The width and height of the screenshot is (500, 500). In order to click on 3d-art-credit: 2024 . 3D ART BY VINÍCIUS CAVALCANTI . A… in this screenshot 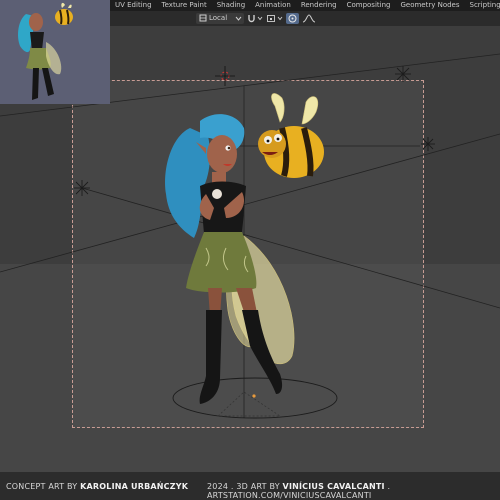, I will do `click(353, 491)`.